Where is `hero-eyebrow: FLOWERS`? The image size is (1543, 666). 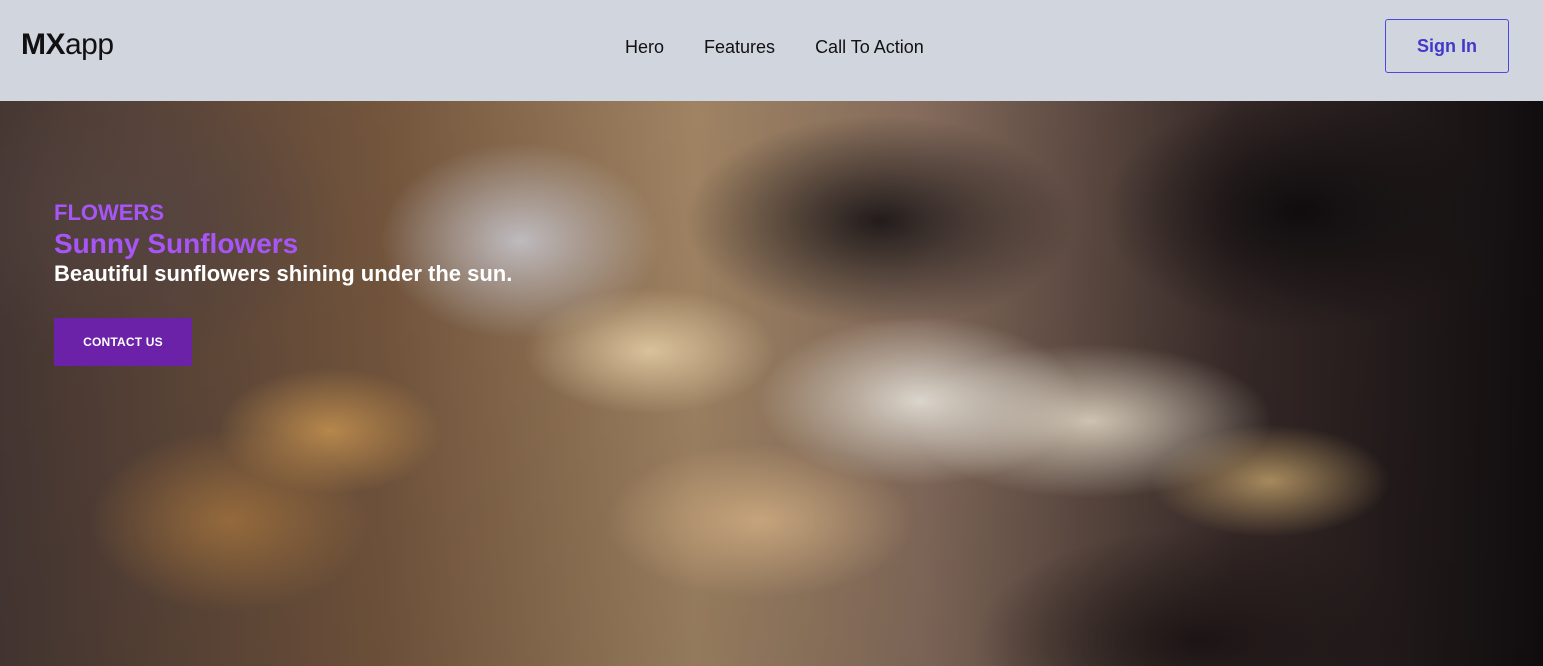 hero-eyebrow: FLOWERS is located at coordinates (109, 212).